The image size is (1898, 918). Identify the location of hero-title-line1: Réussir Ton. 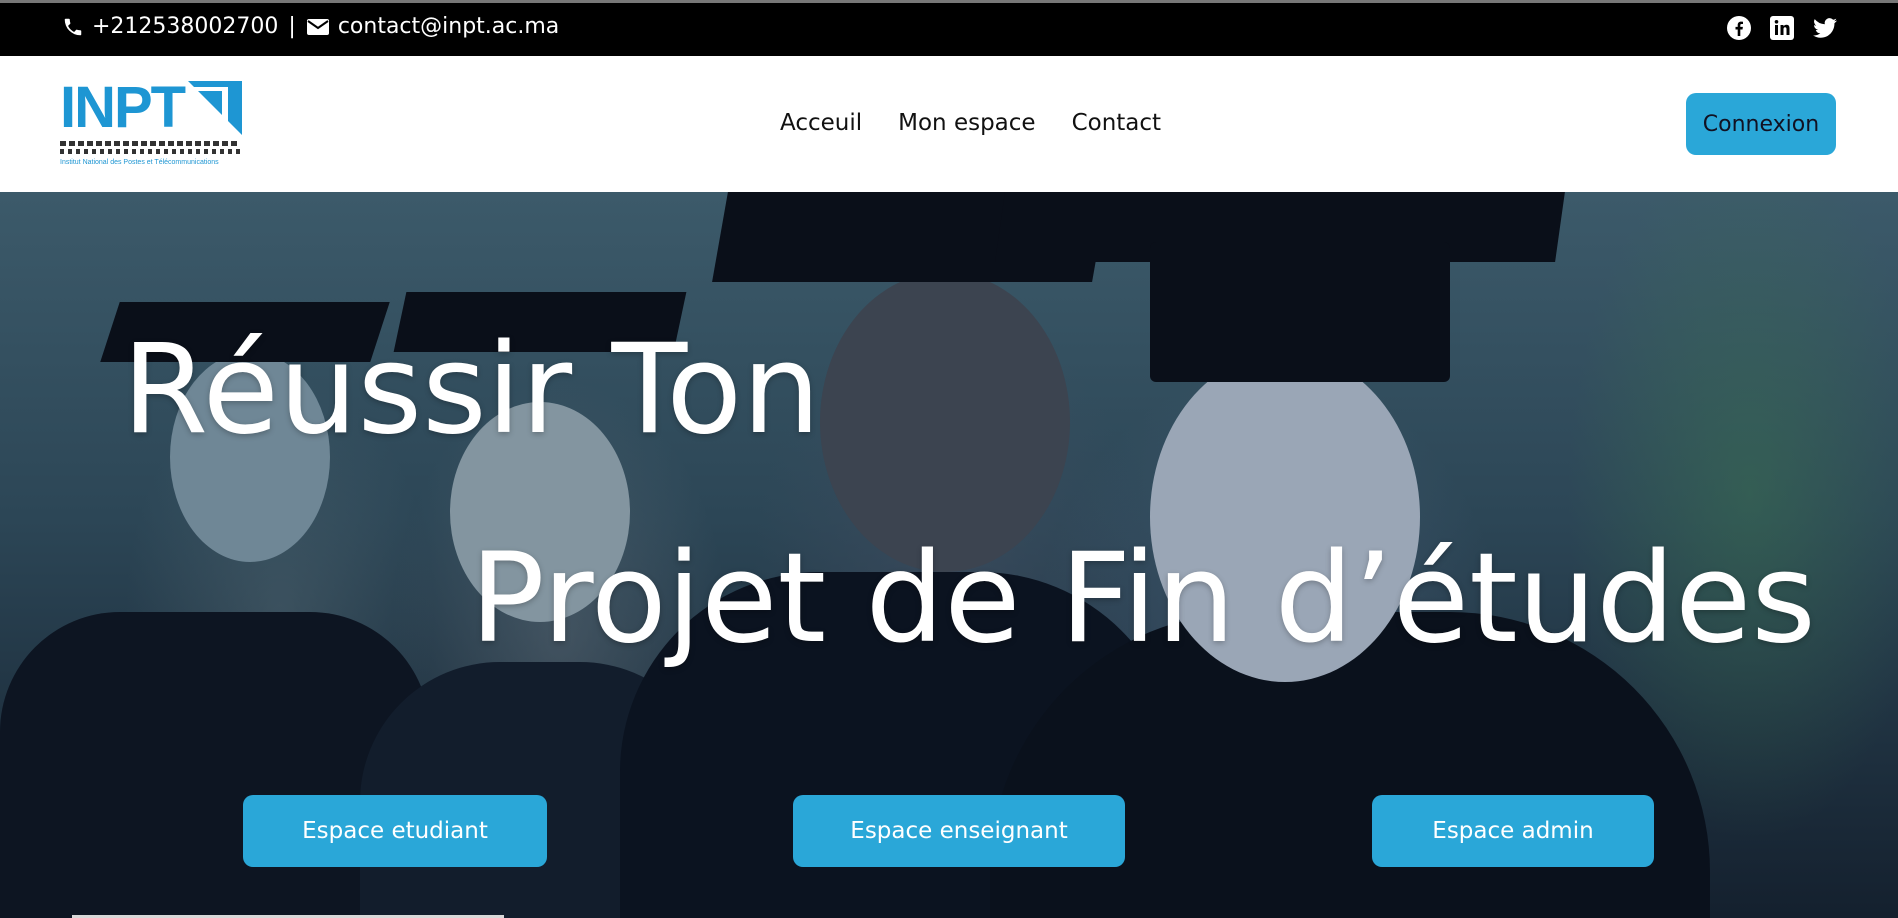
(471, 390).